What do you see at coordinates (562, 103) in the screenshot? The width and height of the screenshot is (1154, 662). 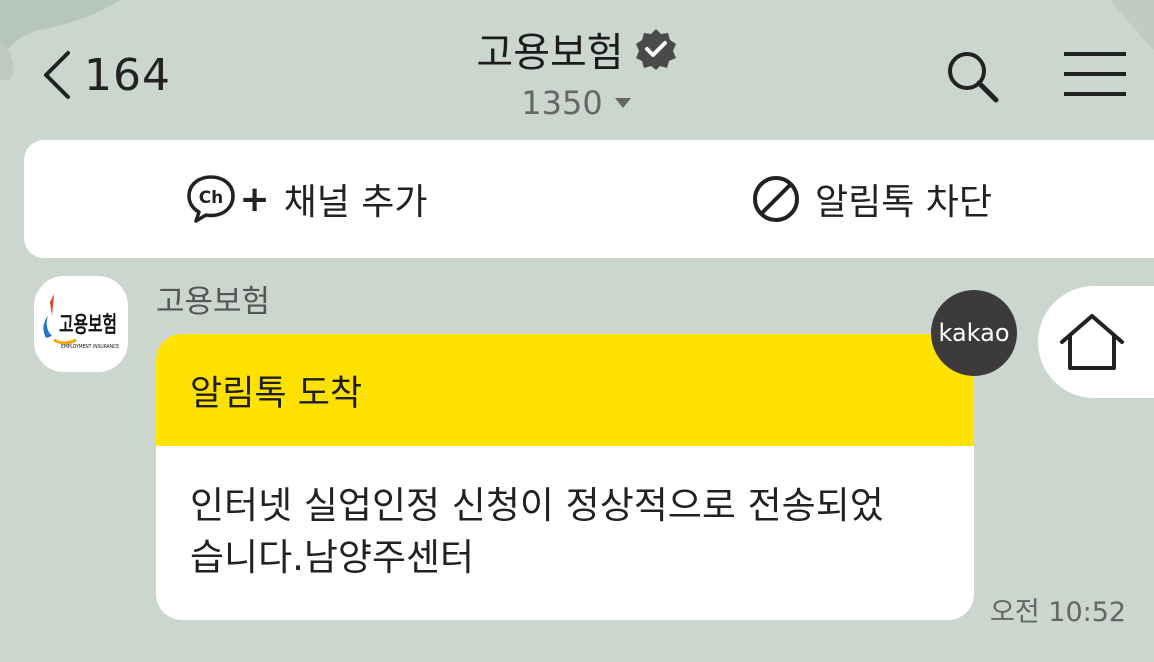 I see `member-count: 1350` at bounding box center [562, 103].